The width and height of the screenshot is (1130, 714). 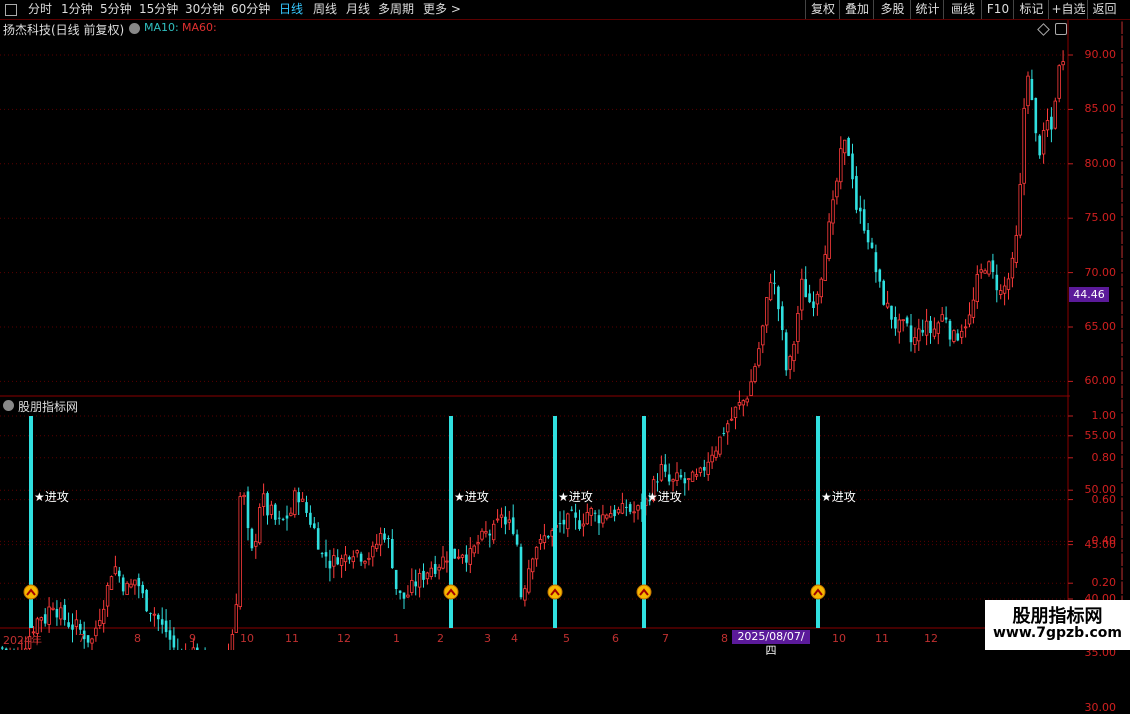 I want to click on signal-label: ★进攻, so click(x=575, y=497).